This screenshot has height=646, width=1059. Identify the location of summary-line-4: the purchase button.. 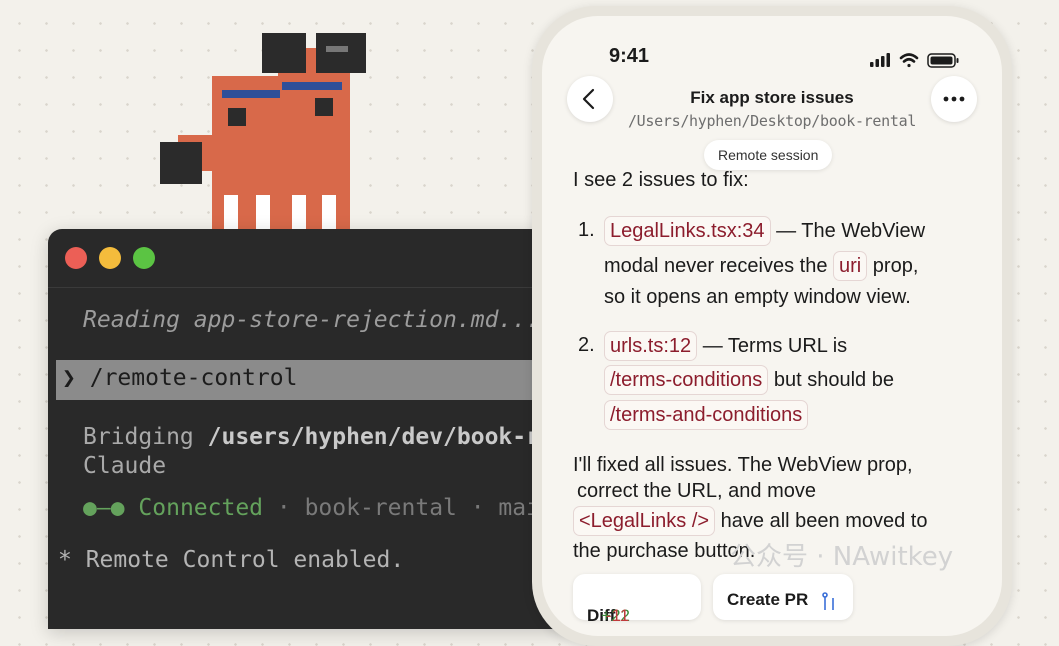
(664, 551).